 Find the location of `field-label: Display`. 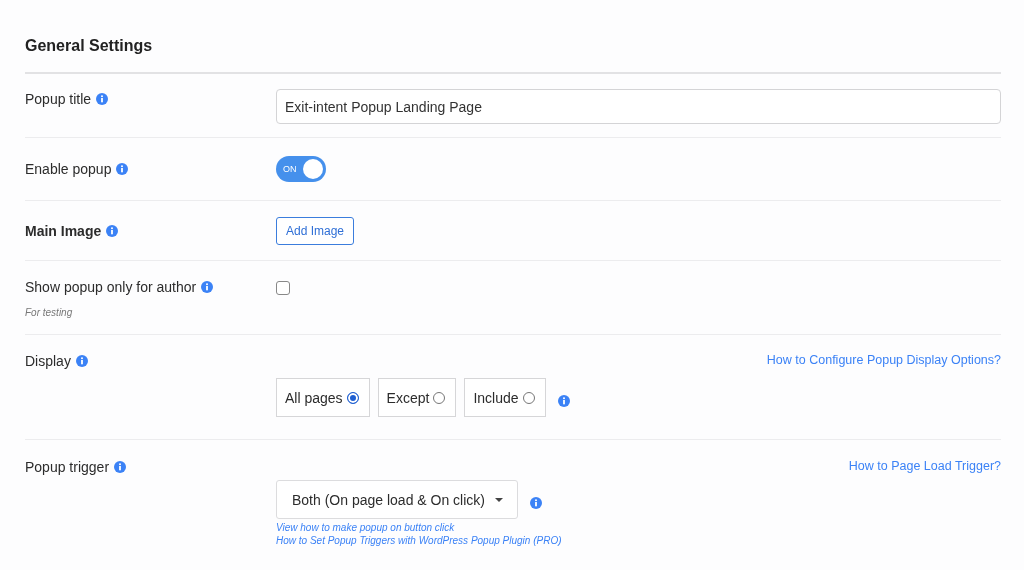

field-label: Display is located at coordinates (48, 361).